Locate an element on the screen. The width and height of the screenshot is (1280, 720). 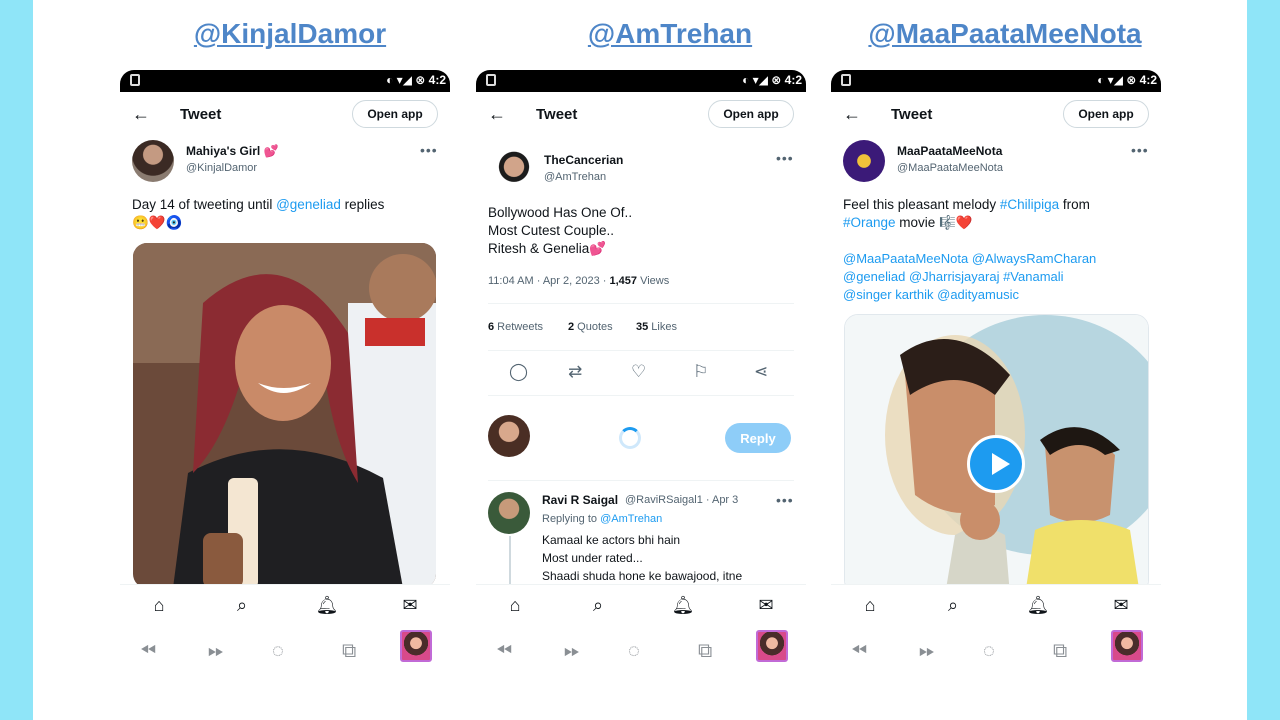
retweet-icon: ⇄ is located at coordinates (575, 372).